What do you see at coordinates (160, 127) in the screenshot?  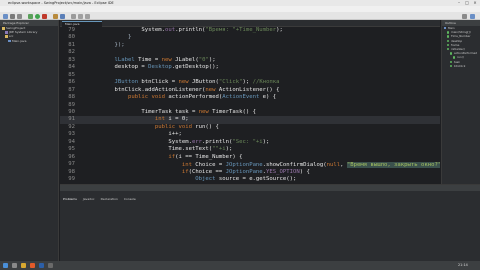 I see `code-text: public void run() {` at bounding box center [160, 127].